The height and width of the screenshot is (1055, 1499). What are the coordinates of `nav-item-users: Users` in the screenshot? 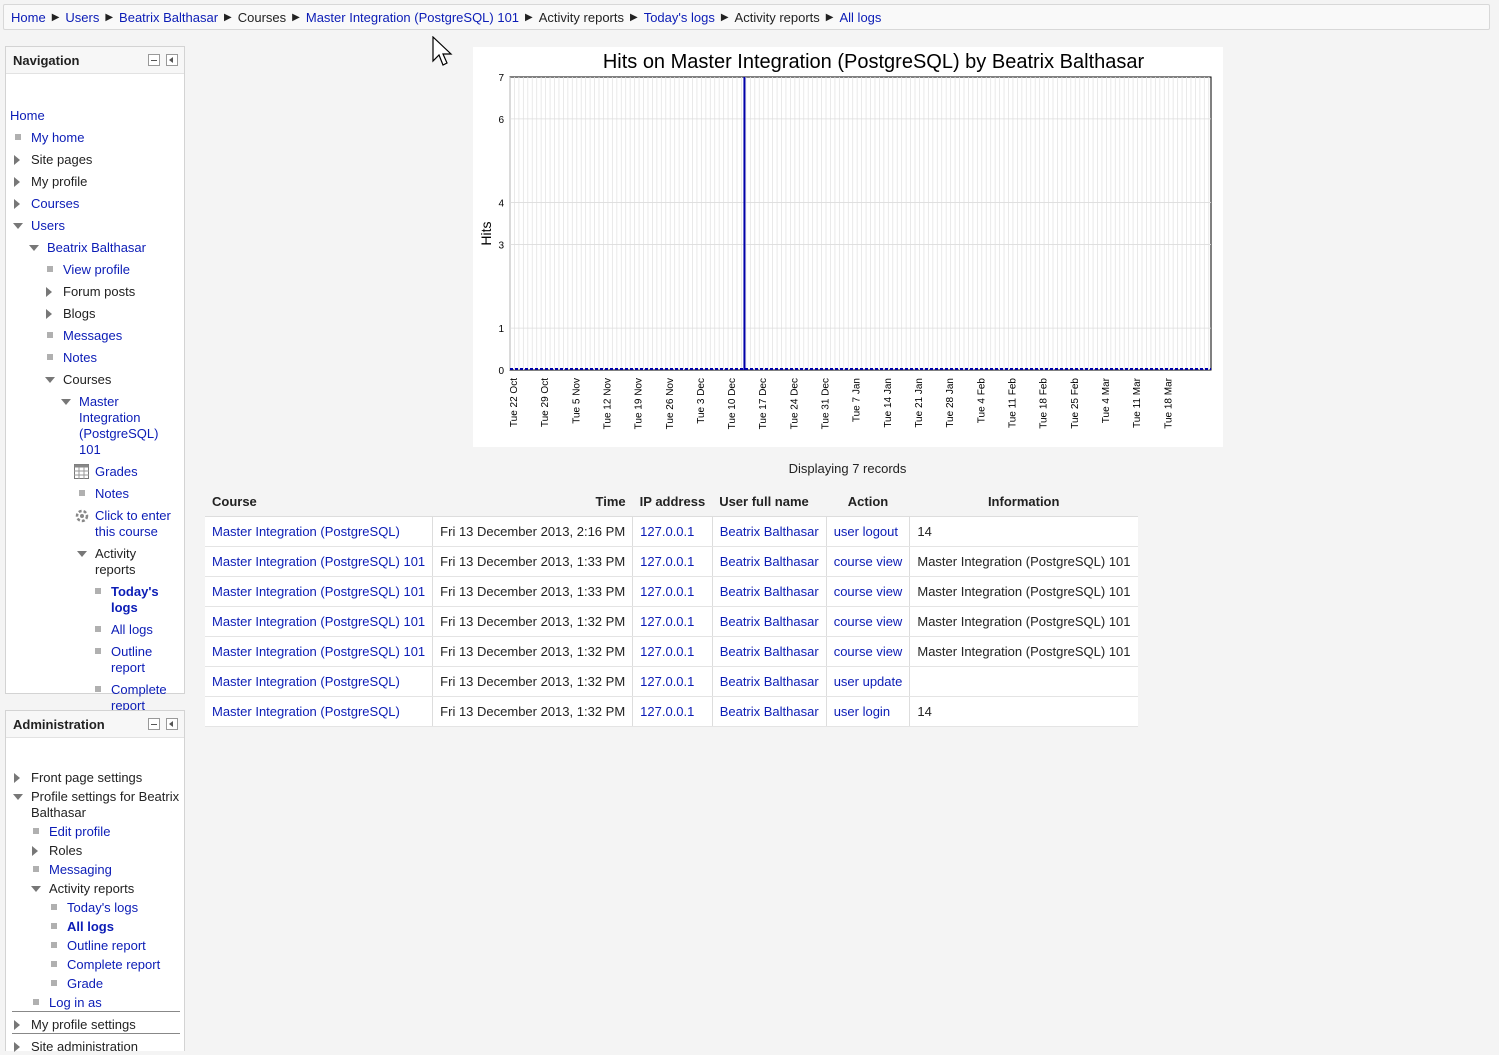 It's located at (107, 226).